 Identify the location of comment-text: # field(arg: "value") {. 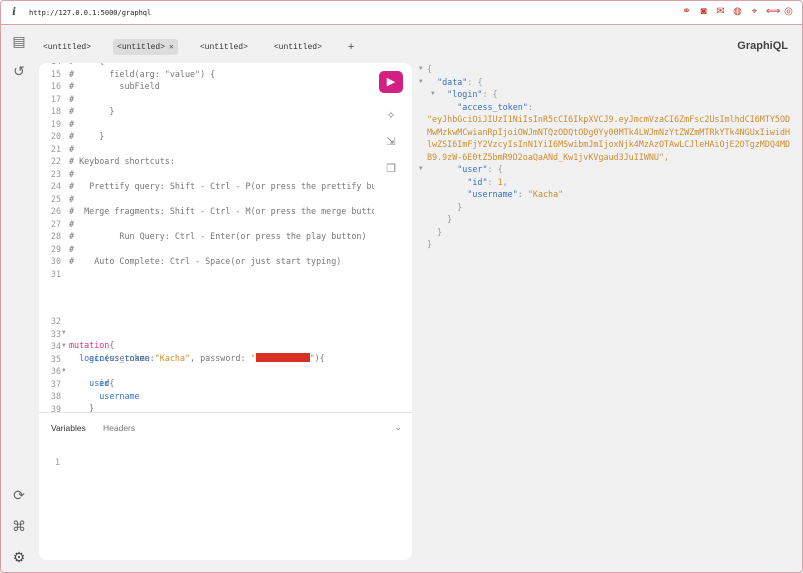
(142, 73).